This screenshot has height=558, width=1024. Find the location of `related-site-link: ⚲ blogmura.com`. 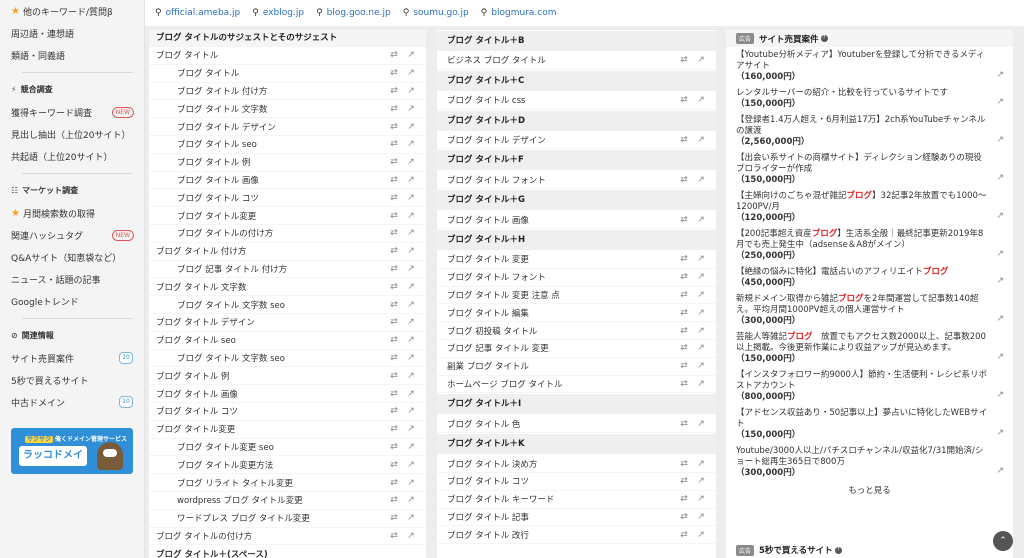

related-site-link: ⚲ blogmura.com is located at coordinates (519, 13).